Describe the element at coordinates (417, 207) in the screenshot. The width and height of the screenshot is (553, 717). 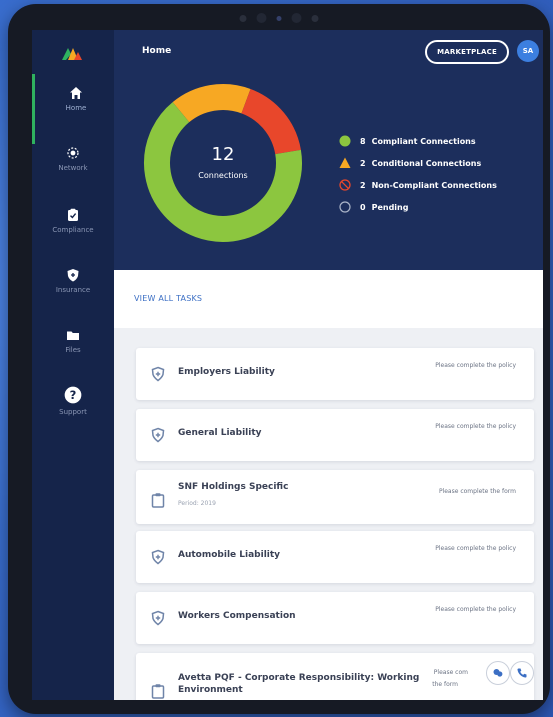
I see `legend-pending: 0 Pending` at that location.